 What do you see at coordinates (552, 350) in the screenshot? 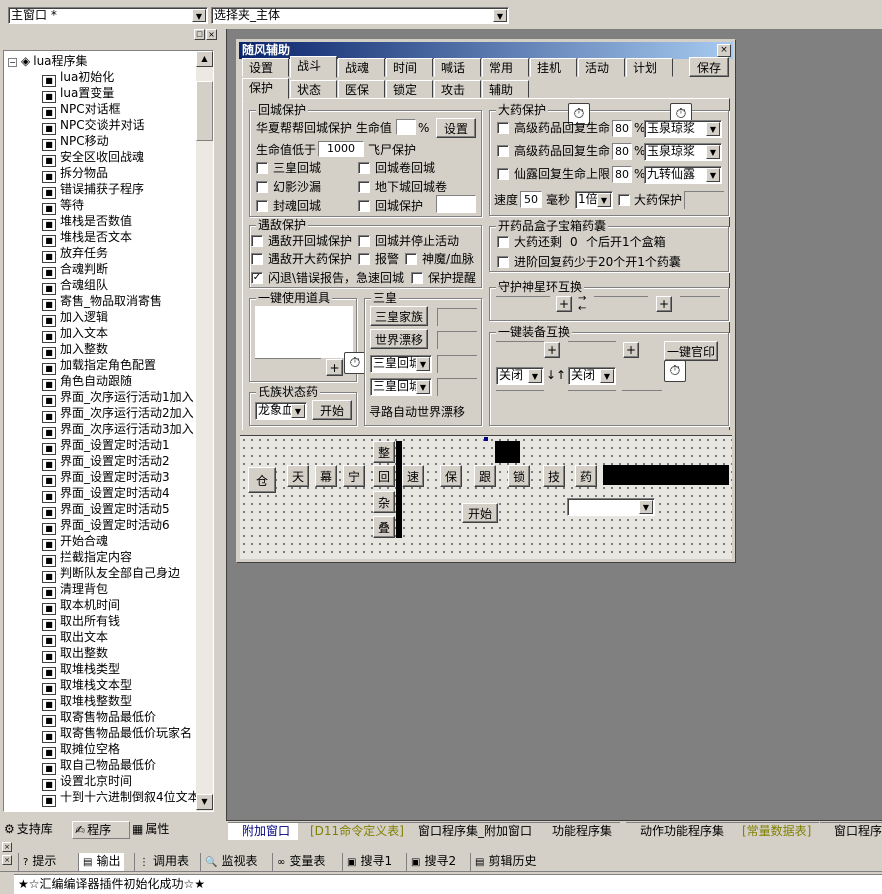
I see `equip-add-button-1: +` at bounding box center [552, 350].